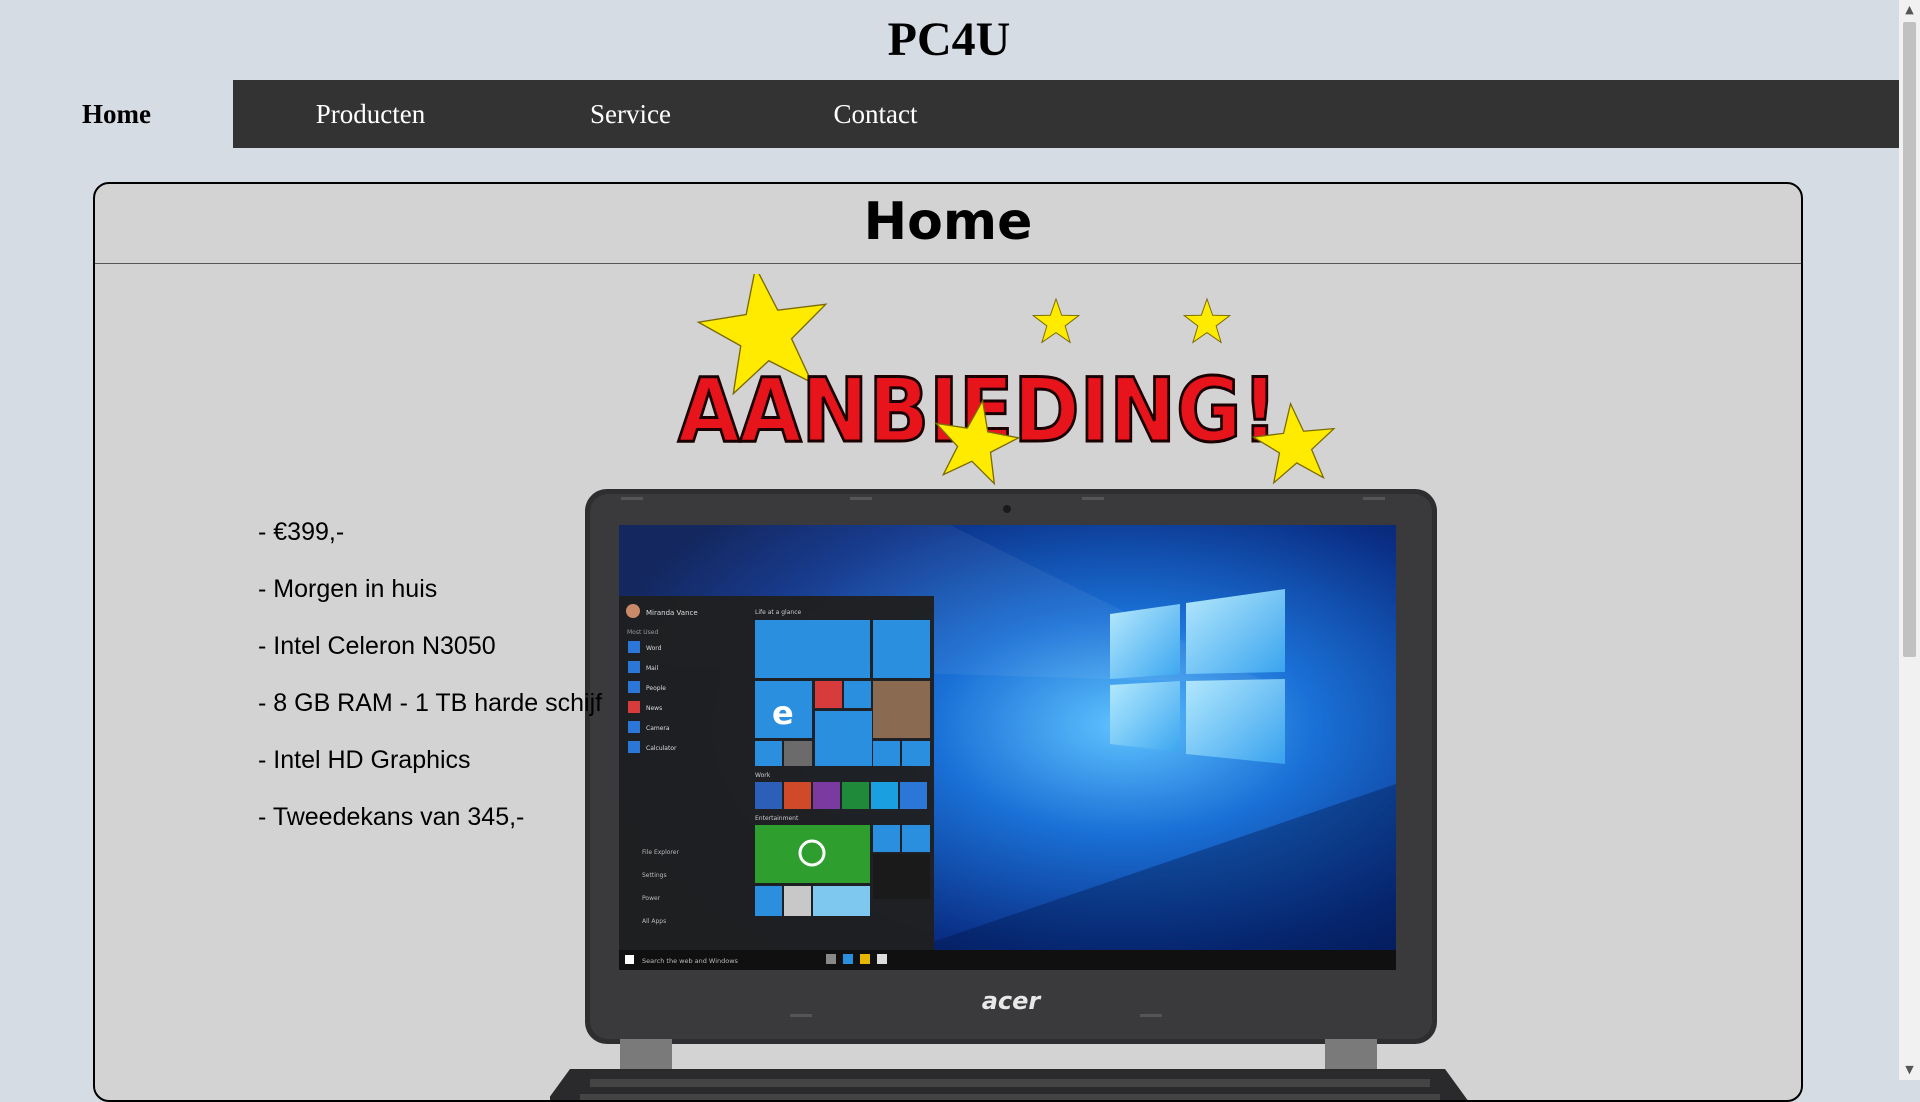  I want to click on feature-cpu: - Intel Celeron N3050, so click(377, 646).